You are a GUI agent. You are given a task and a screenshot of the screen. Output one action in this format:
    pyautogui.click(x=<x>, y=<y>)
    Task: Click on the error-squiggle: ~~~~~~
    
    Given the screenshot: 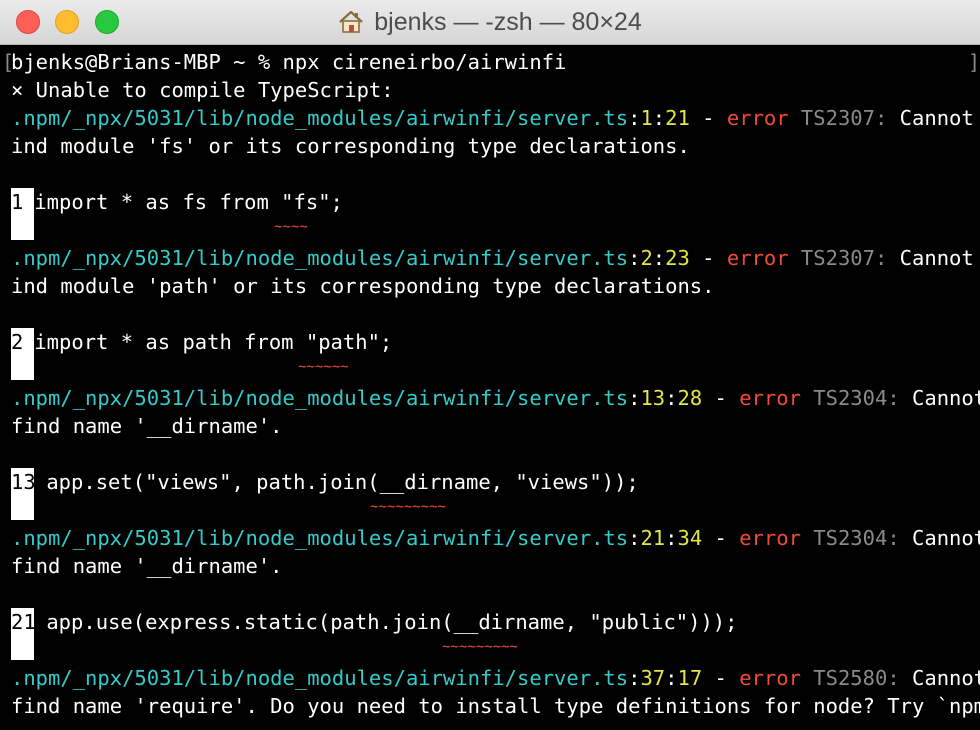 What is the action you would take?
    pyautogui.click(x=323, y=367)
    